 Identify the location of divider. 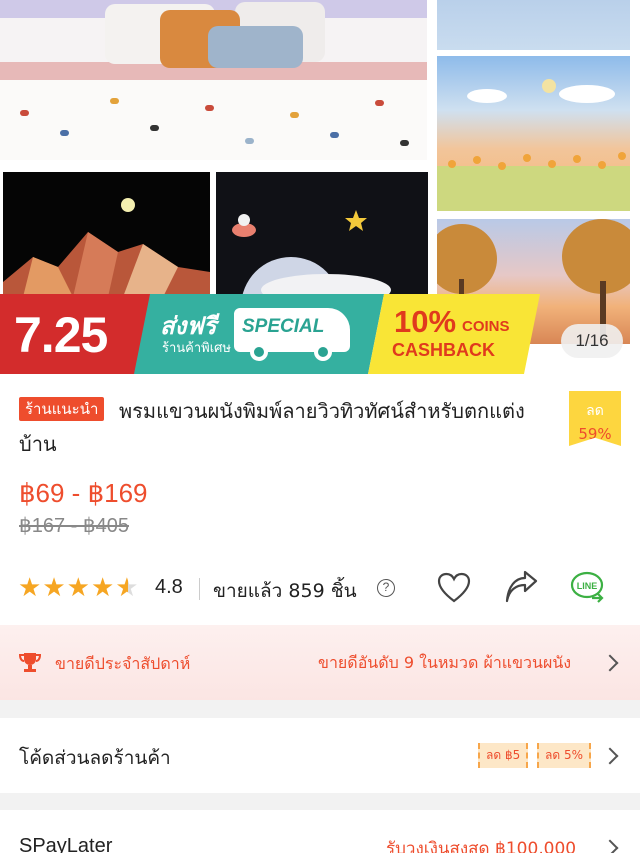
(199, 589).